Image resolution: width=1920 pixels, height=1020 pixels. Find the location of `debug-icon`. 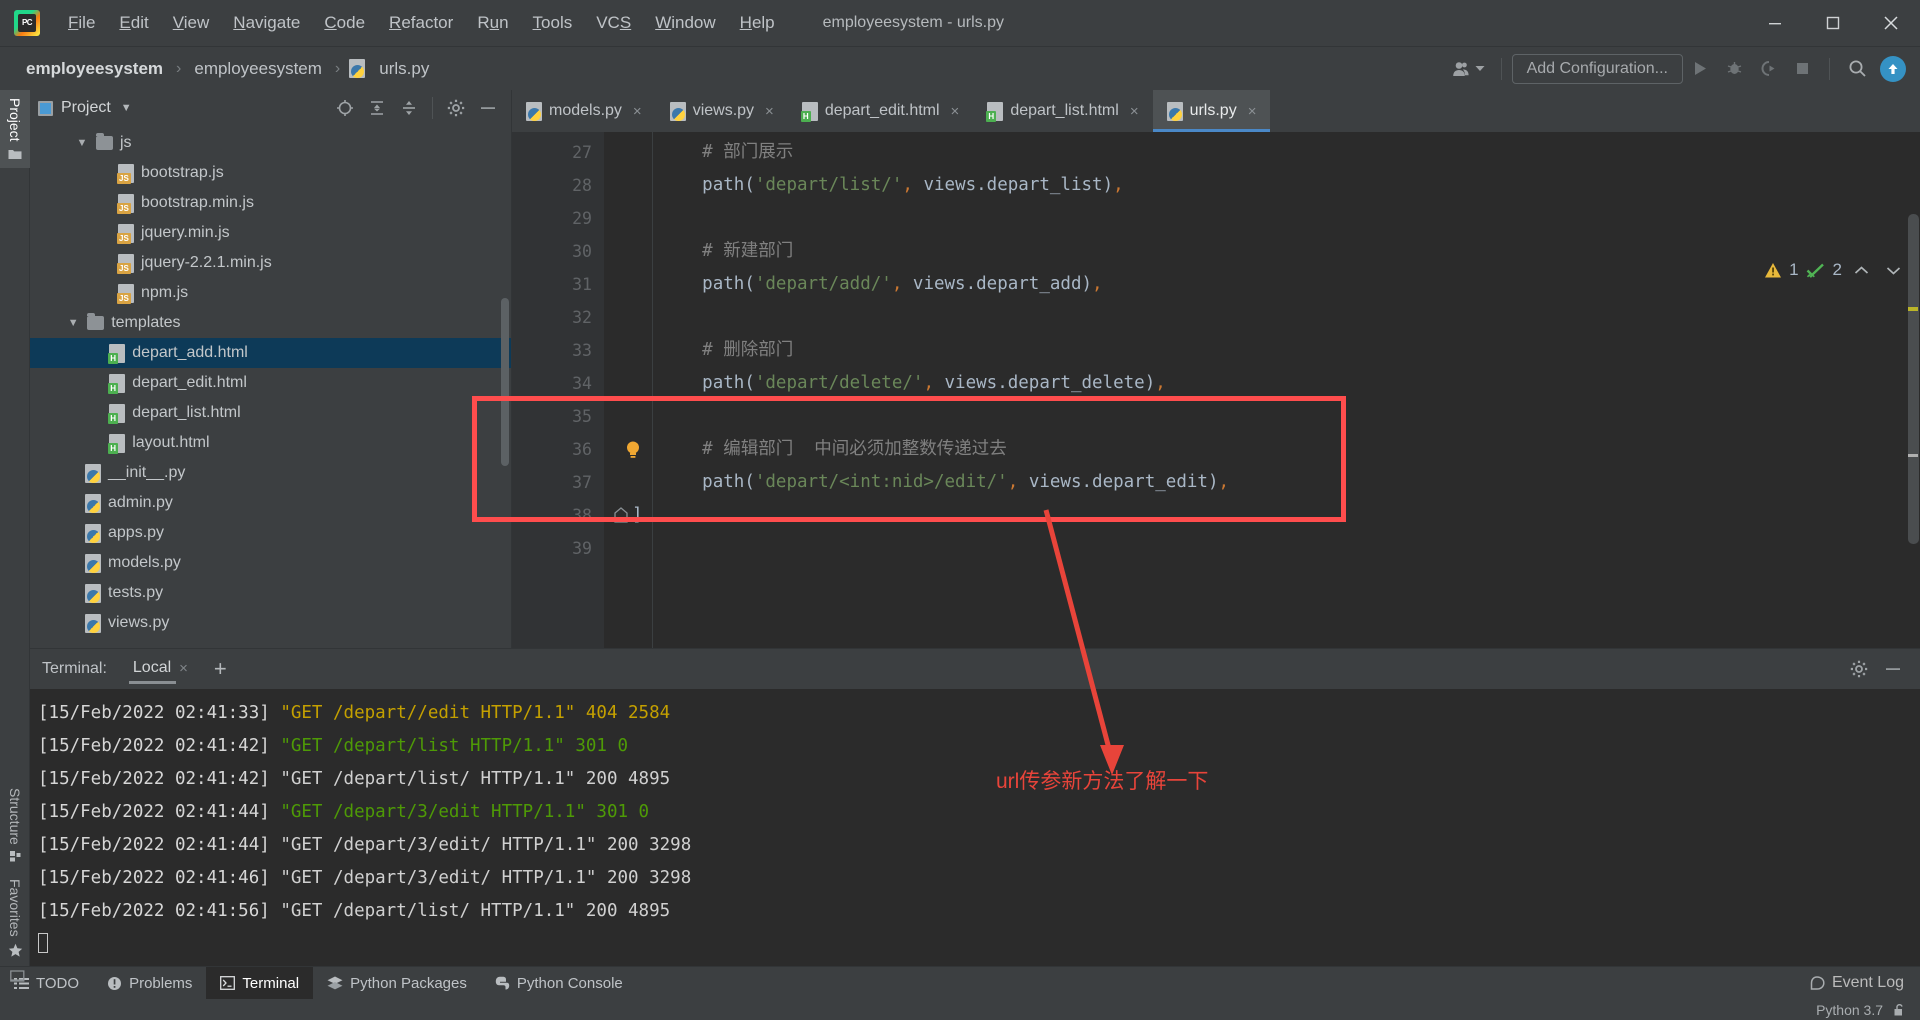

debug-icon is located at coordinates (1734, 69).